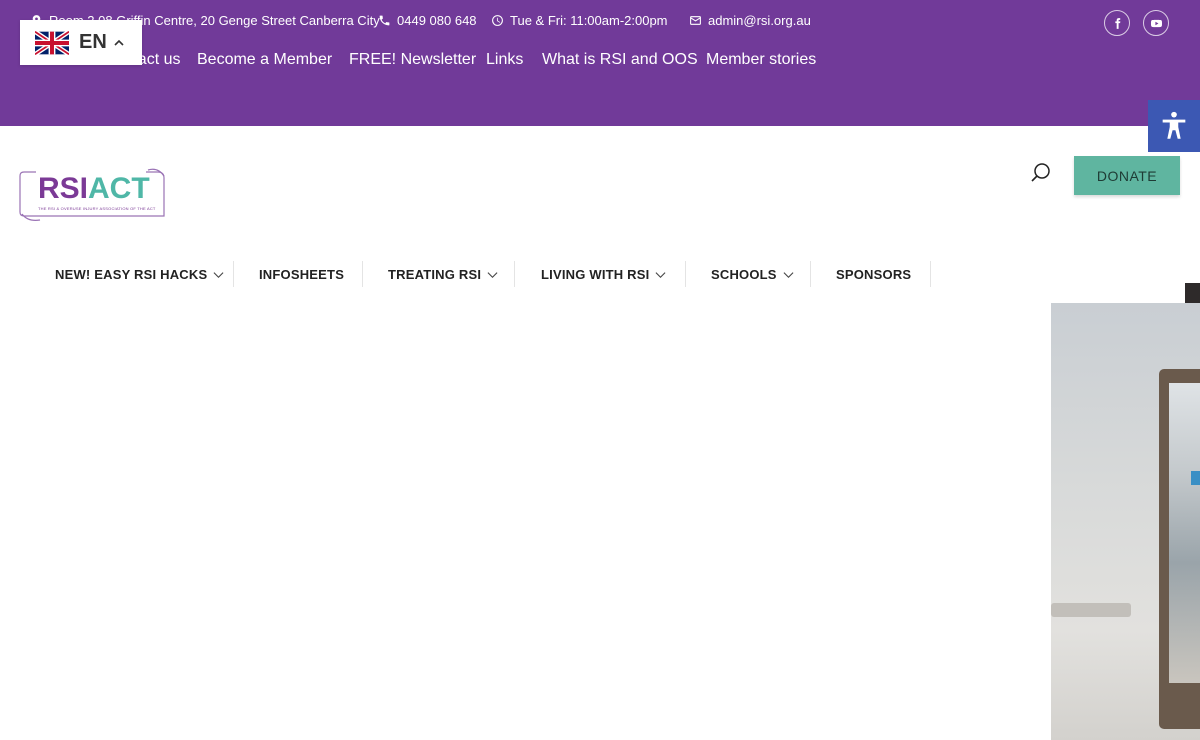  Describe the element at coordinates (384, 20) in the screenshot. I see `phone-icon` at that location.